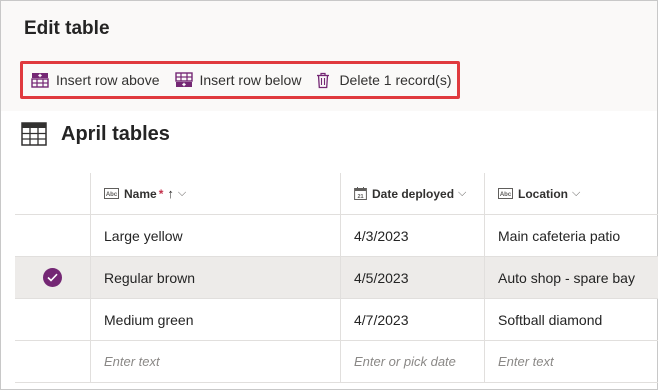 This screenshot has height=390, width=658. Describe the element at coordinates (216, 361) in the screenshot. I see `new-name-field: Enter text` at that location.